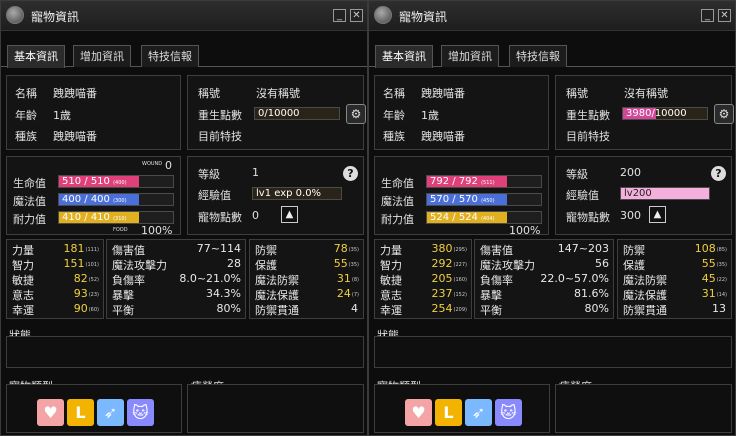  Describe the element at coordinates (306, 294) in the screenshot. I see `stat-row: 魔法保護 24(7)` at that location.